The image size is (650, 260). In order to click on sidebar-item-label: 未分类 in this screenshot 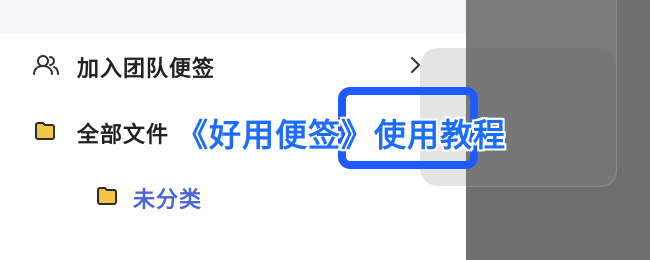, I will do `click(168, 200)`.